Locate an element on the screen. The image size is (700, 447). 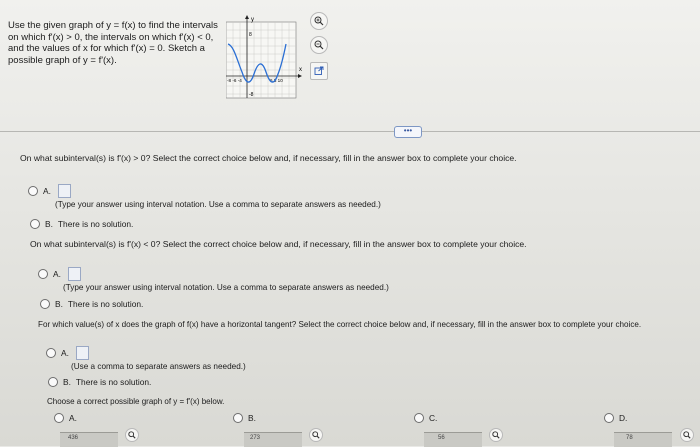
graph-choice-d-thumbnail: 78 is located at coordinates (643, 439).